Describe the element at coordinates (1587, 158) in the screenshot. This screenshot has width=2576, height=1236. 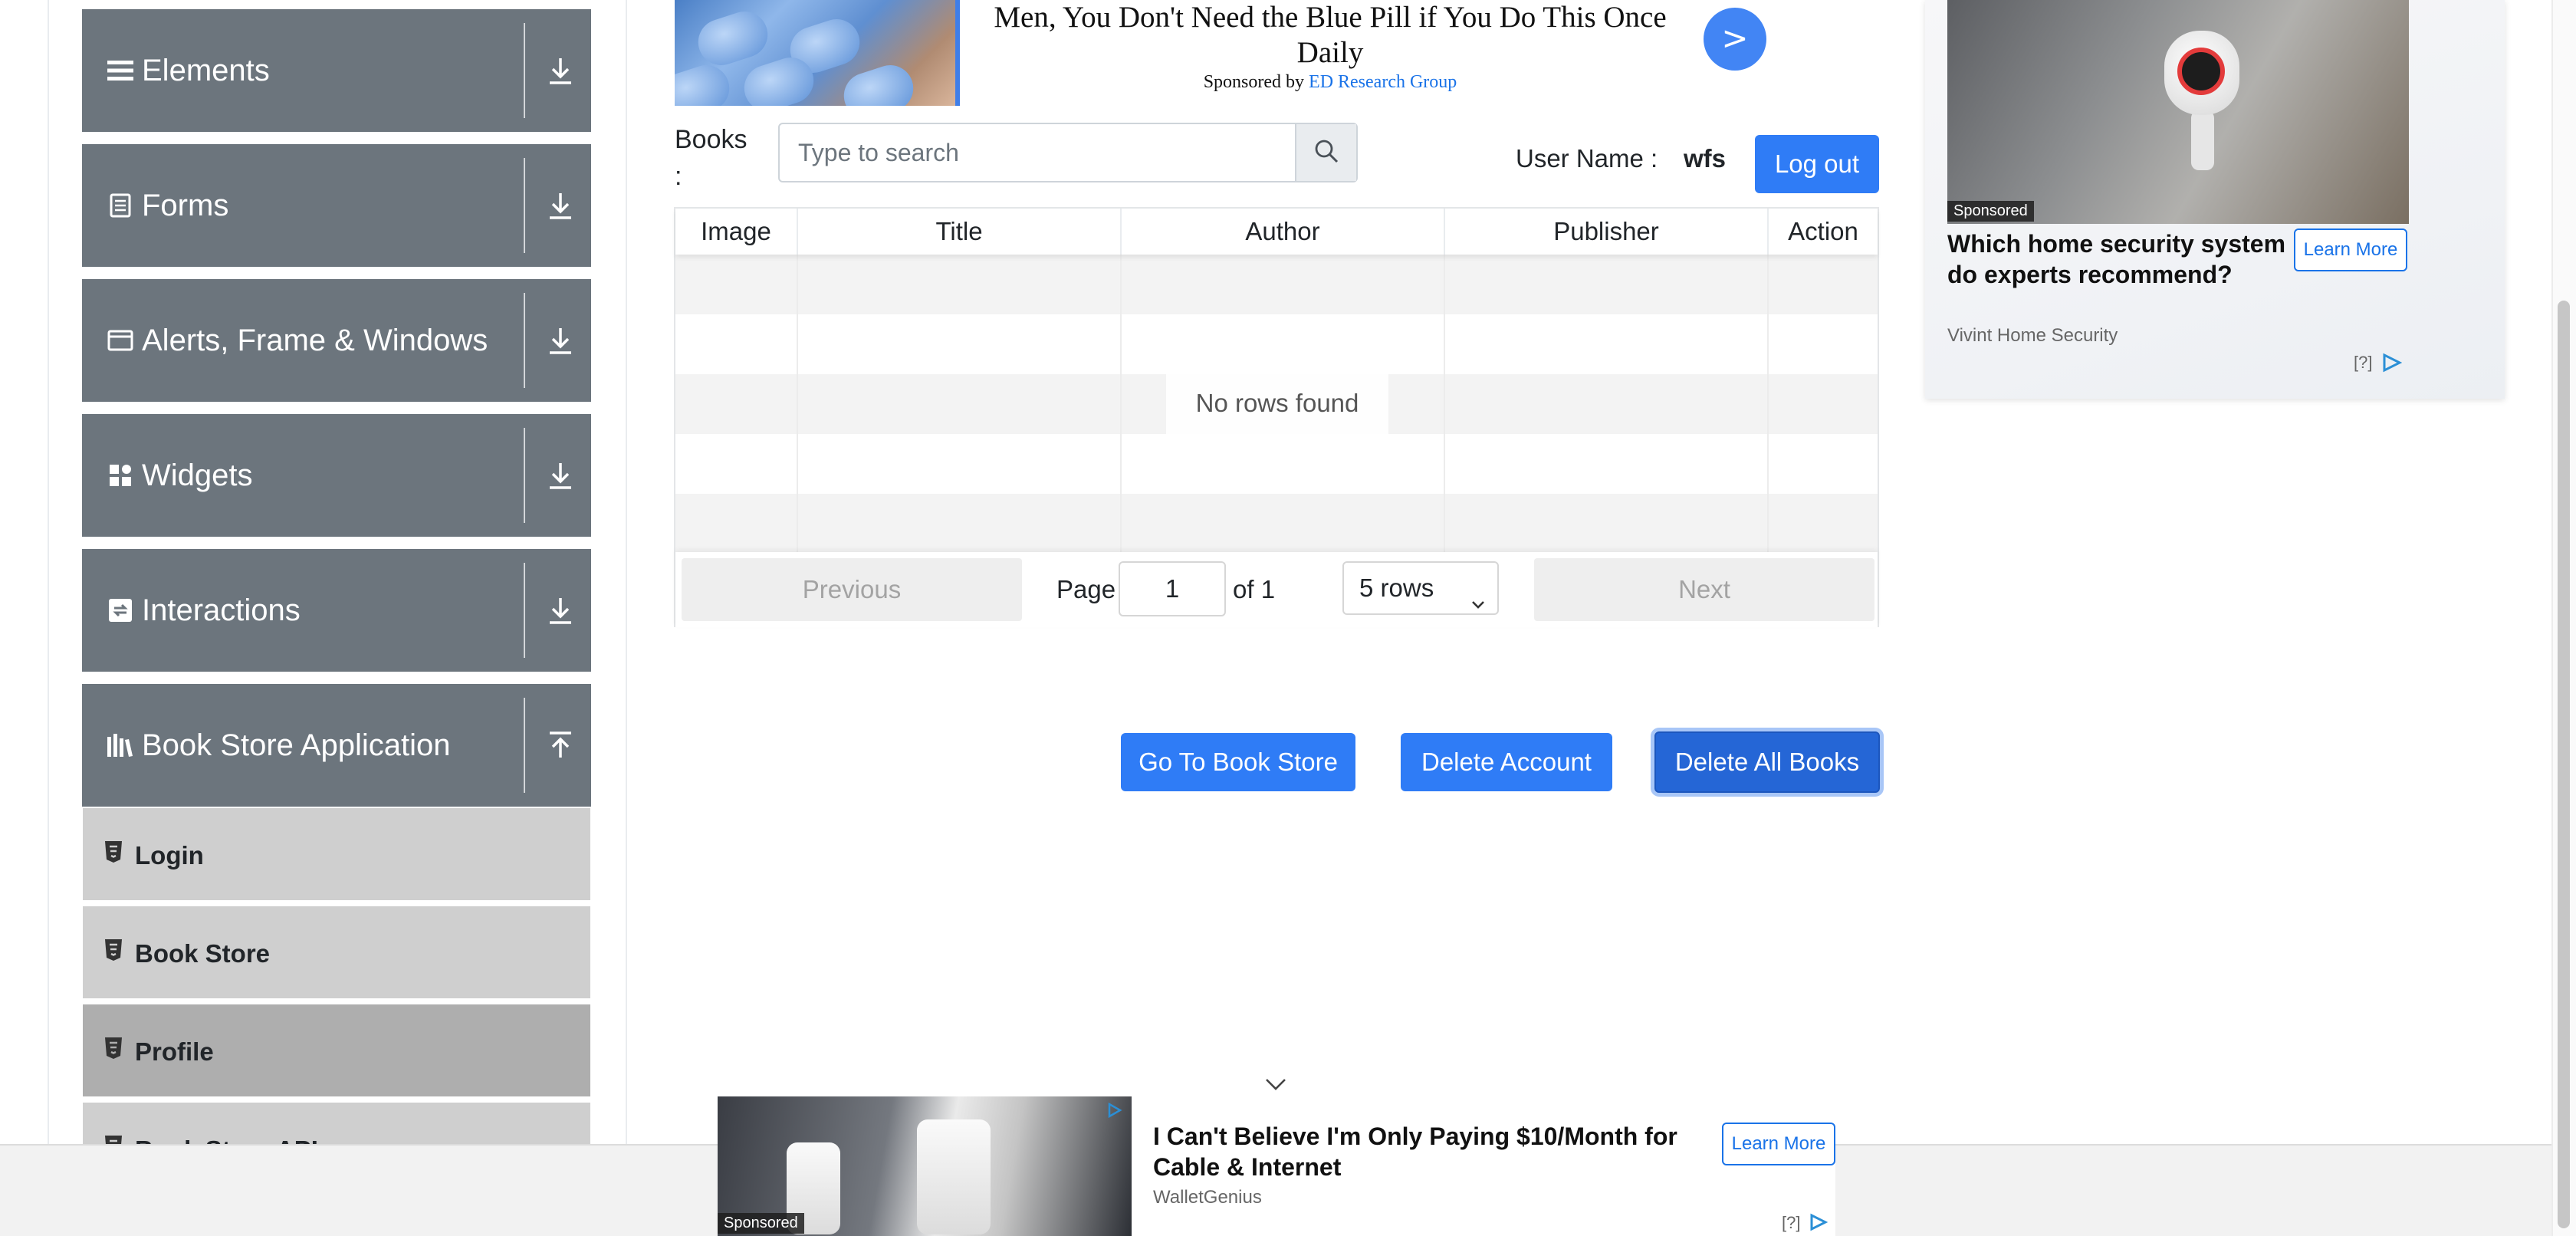
I see `user-name-label: User Name :` at that location.